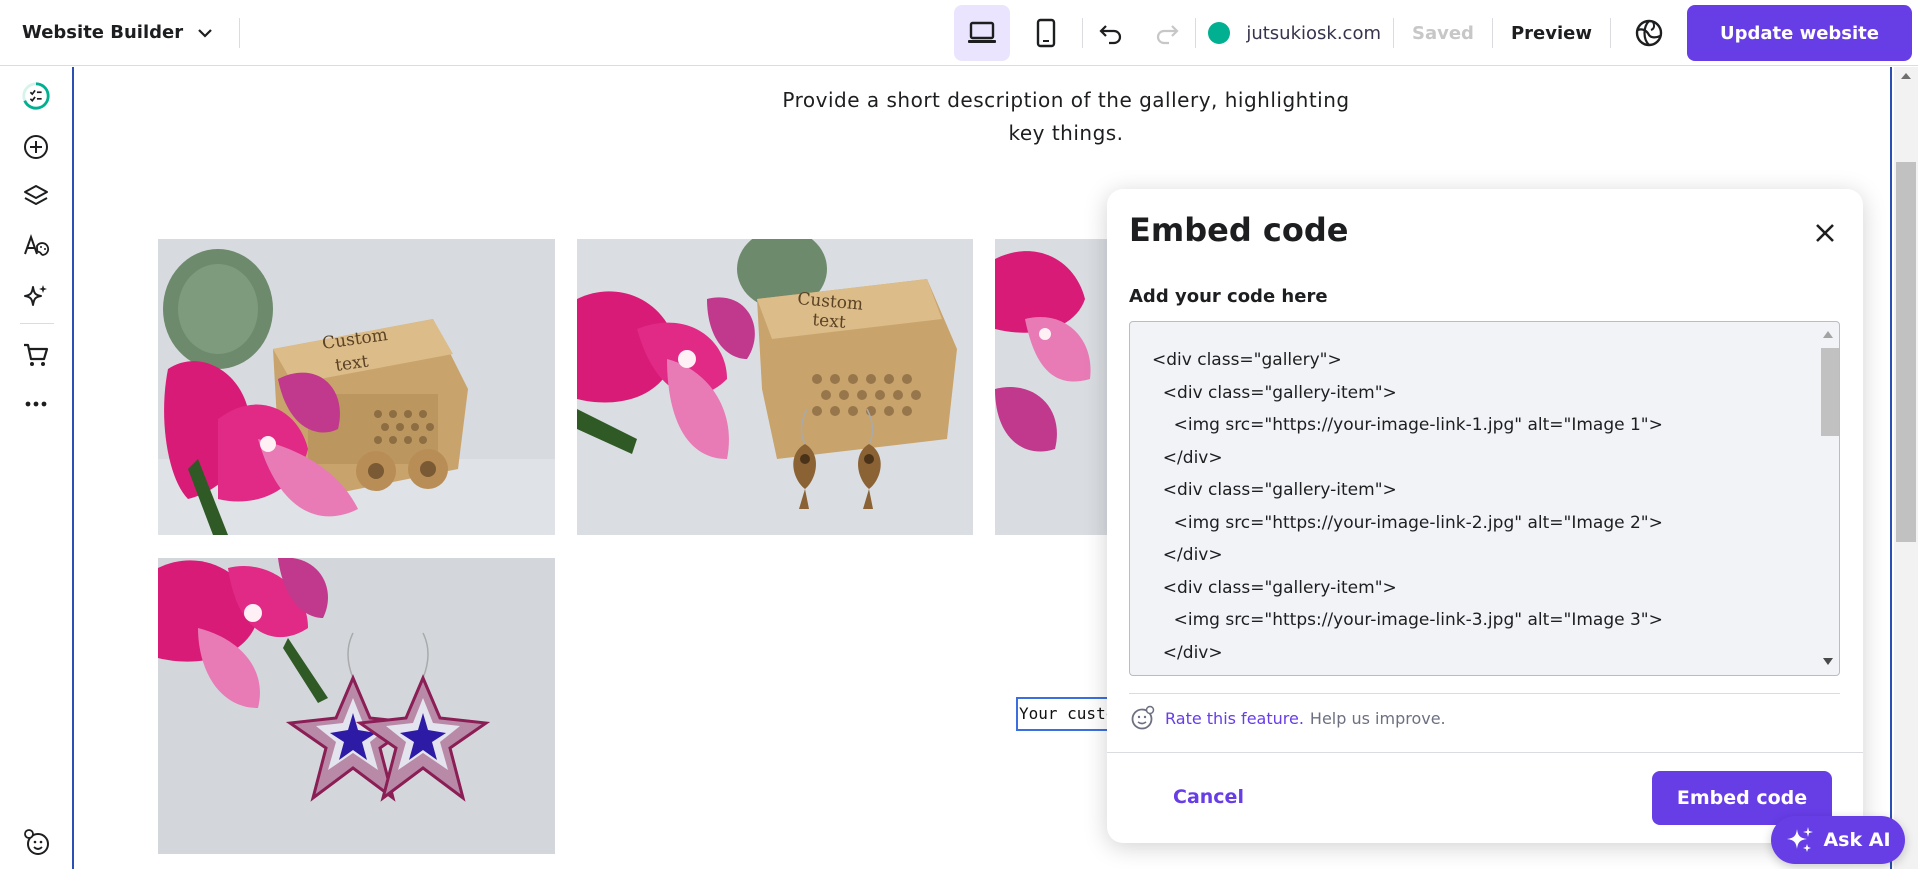 This screenshot has width=1918, height=869. I want to click on code-line: <div class="gallery">, so click(1247, 360).